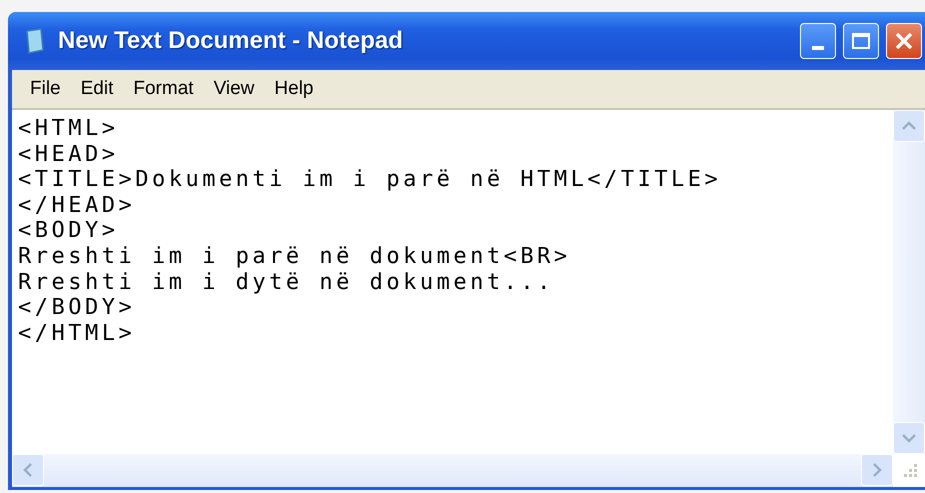  I want to click on menu-item: Help, so click(294, 89).